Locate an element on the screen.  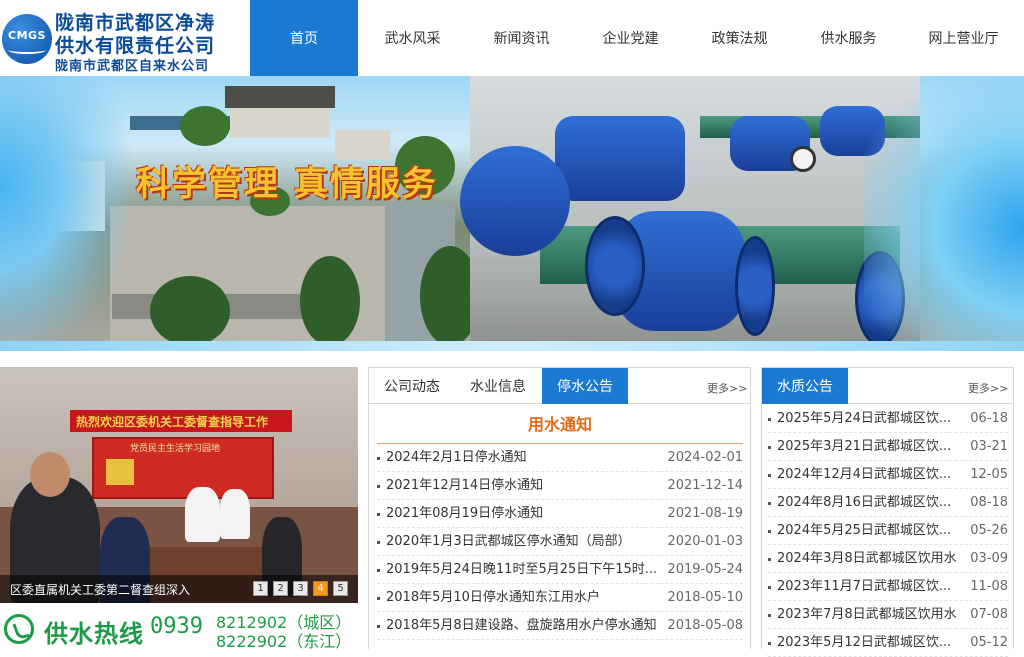
carousel-page-2: 2 is located at coordinates (280, 588).